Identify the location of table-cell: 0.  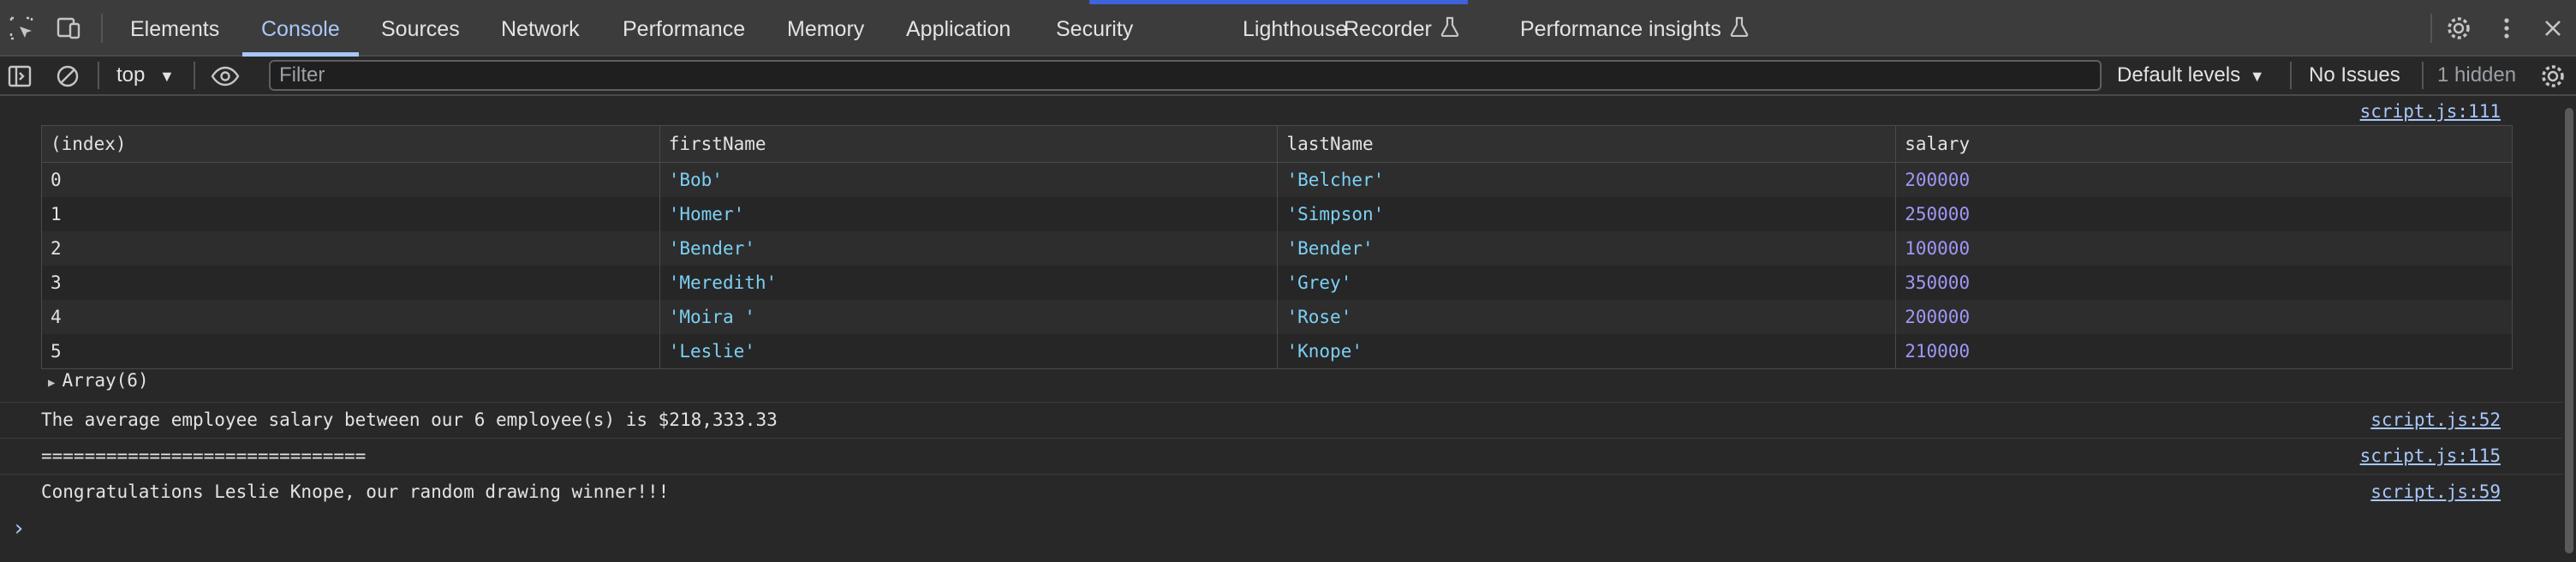
(350, 179).